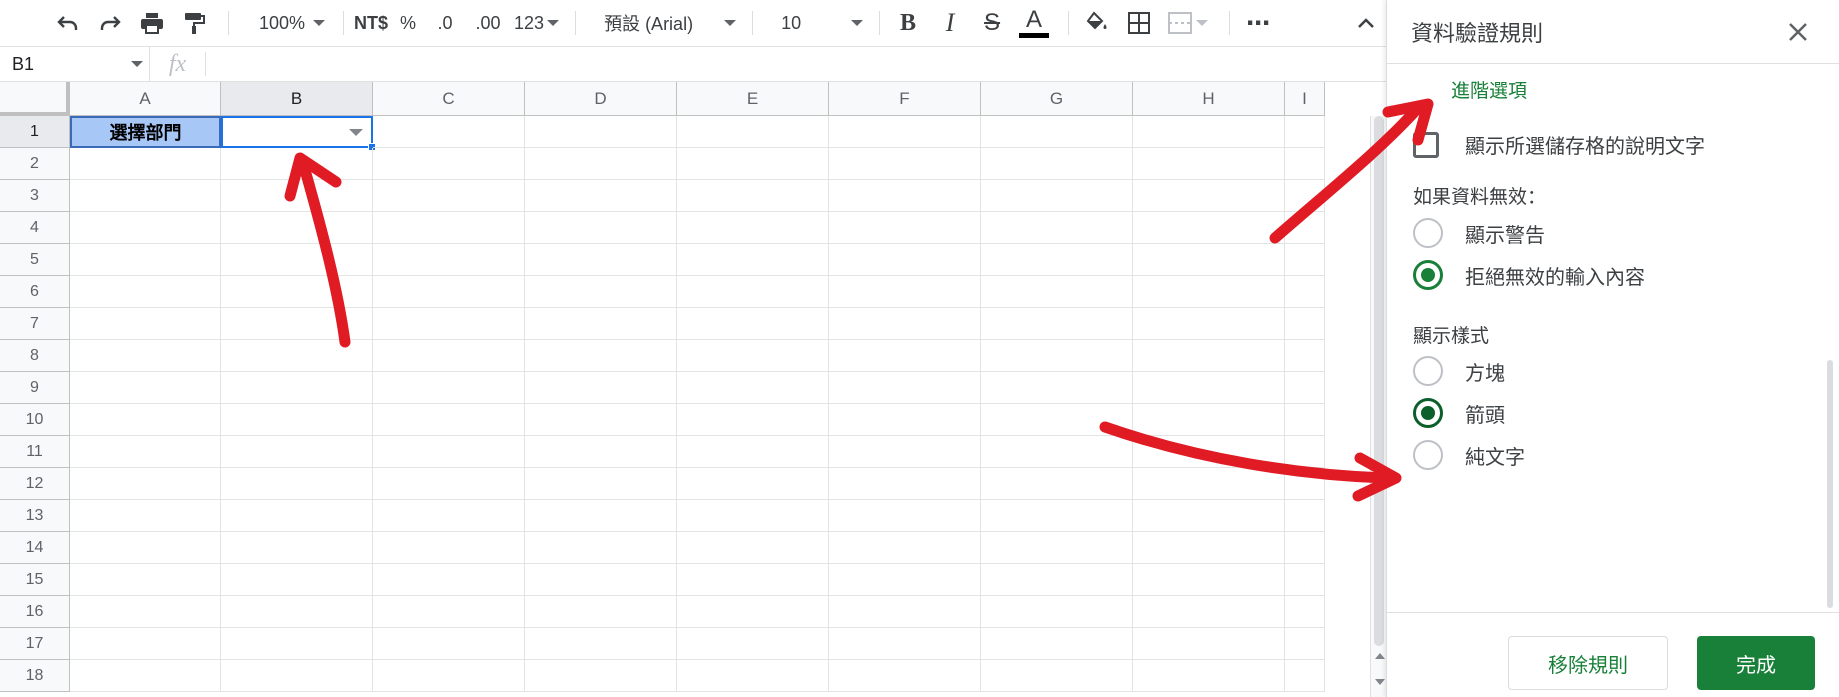  I want to click on invalid-option-warning: 顯示警告, so click(1479, 233).